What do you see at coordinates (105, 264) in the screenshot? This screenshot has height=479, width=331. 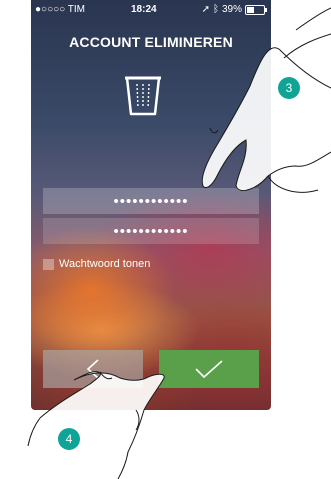 I see `show-password-label: Wachtwoord tonen` at bounding box center [105, 264].